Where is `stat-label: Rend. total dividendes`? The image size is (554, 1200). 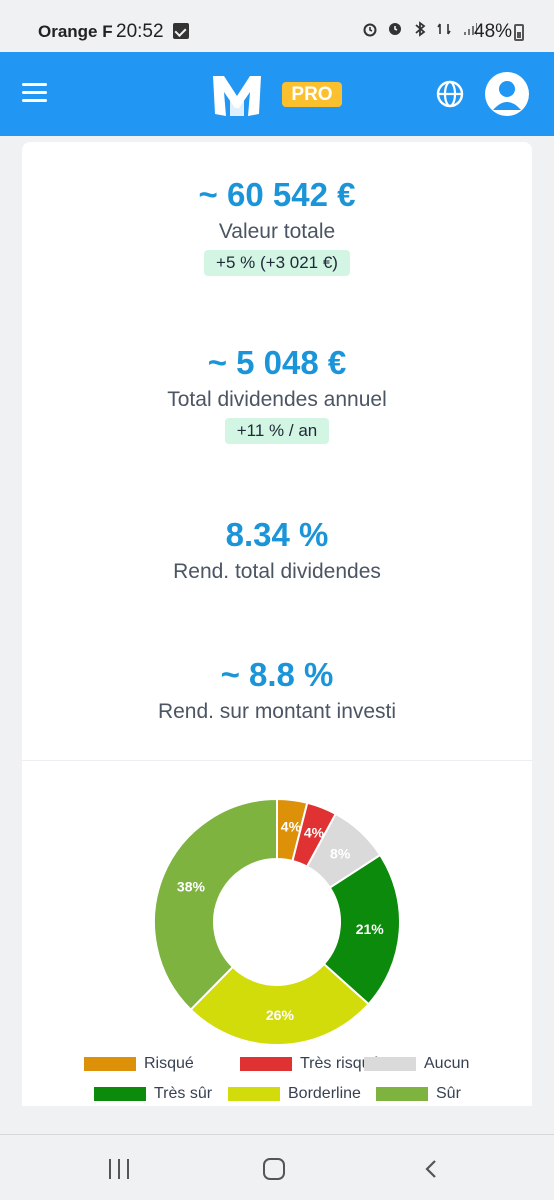 stat-label: Rend. total dividendes is located at coordinates (277, 571).